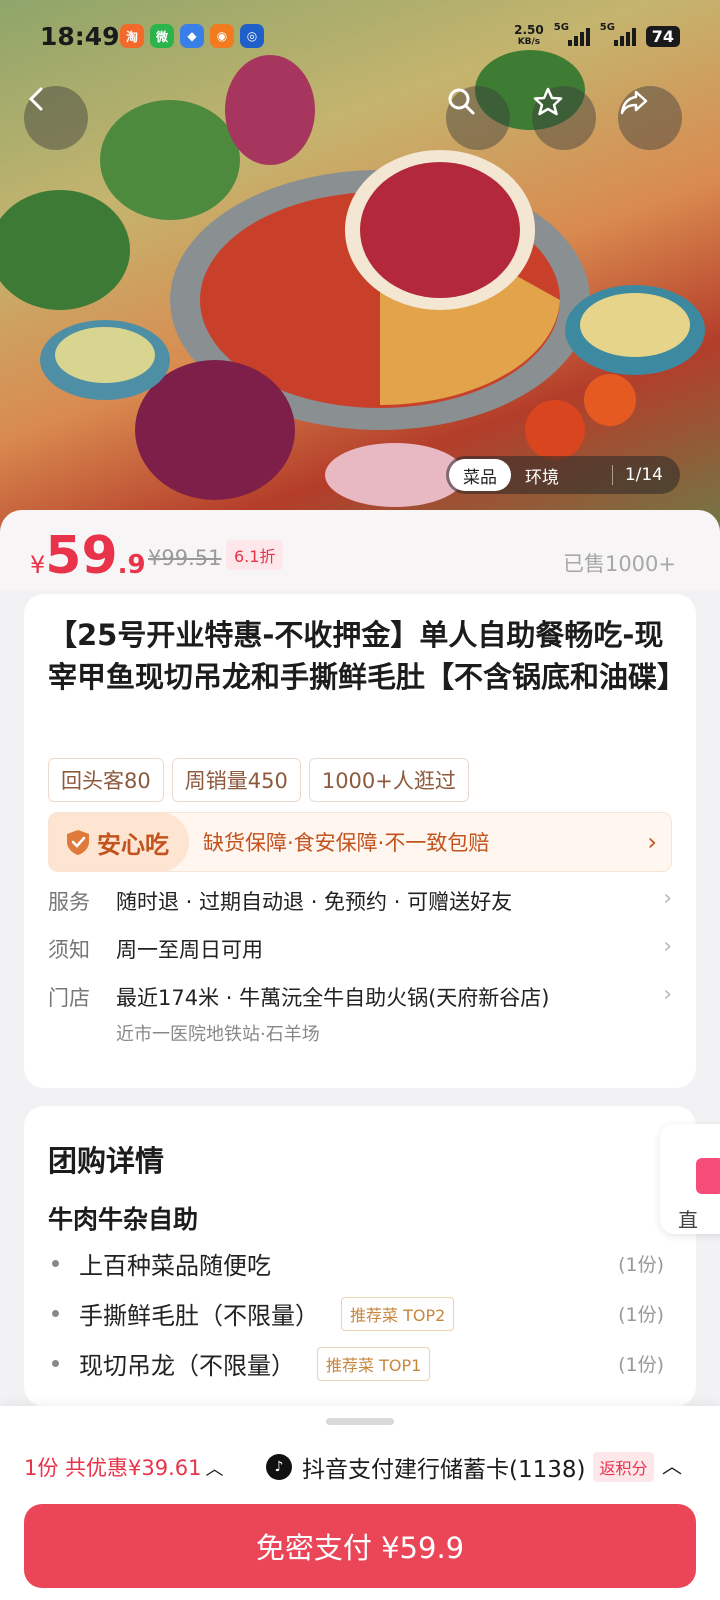  Describe the element at coordinates (360, 38) in the screenshot. I see `status-bar: 18:49 淘 微 ◆ ◉ ◎ 2.50 KB/s 5G 5G 74` at that location.